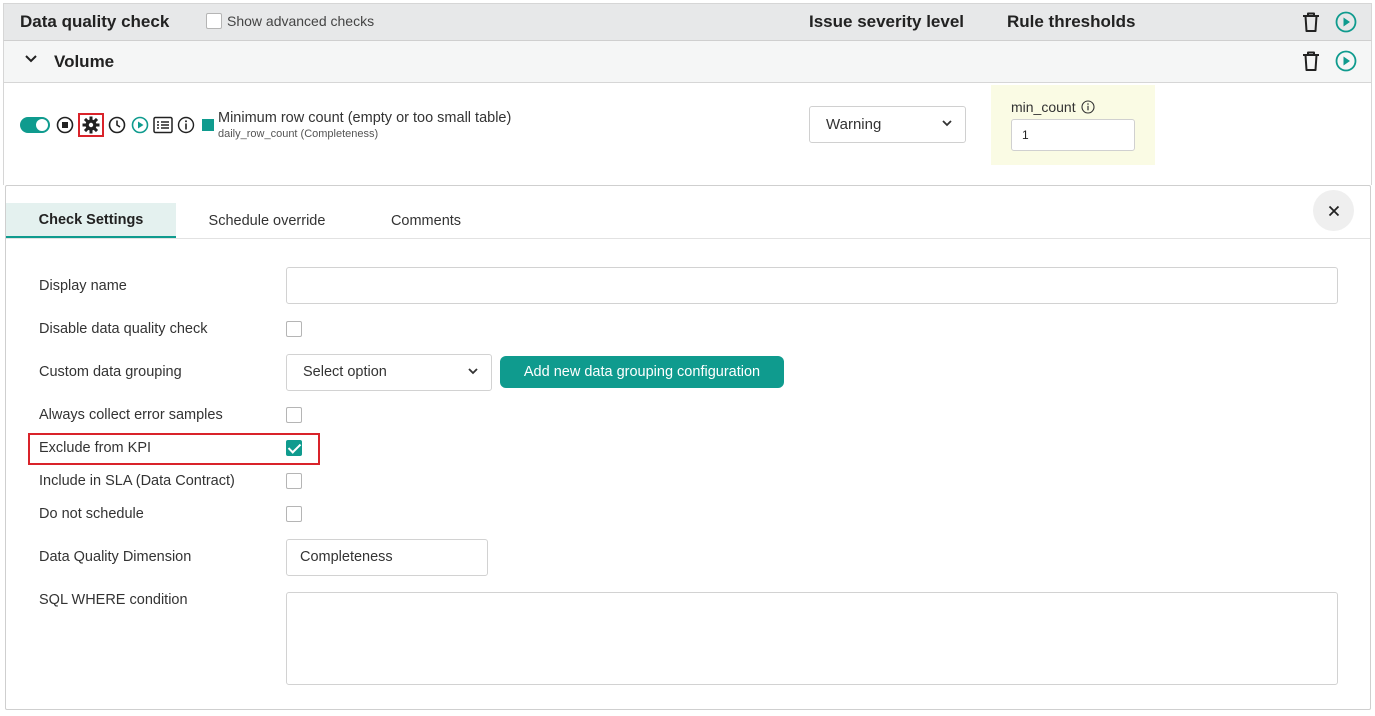  What do you see at coordinates (95, 448) in the screenshot?
I see `exclude-kpi-label: Exclude from KPI` at bounding box center [95, 448].